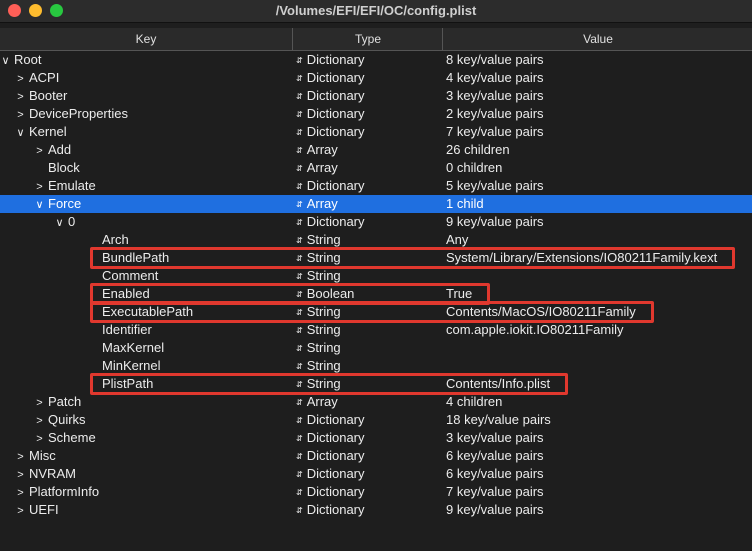  I want to click on table-row: MinKernel ⇵ String, so click(376, 366).